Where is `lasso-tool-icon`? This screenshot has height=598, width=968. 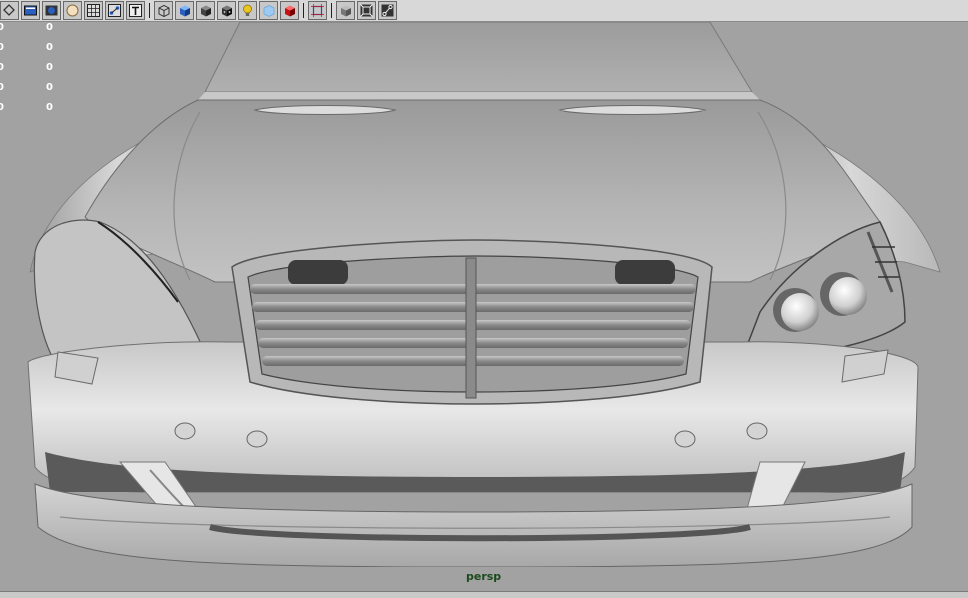 lasso-tool-icon is located at coordinates (30, 10).